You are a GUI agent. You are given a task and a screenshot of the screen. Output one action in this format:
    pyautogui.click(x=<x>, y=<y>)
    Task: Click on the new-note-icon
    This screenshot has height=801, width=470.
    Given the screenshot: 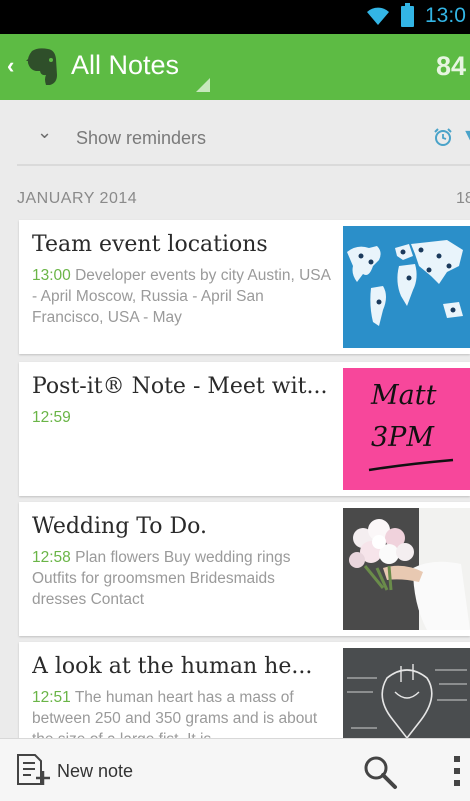 What is the action you would take?
    pyautogui.click(x=33, y=770)
    